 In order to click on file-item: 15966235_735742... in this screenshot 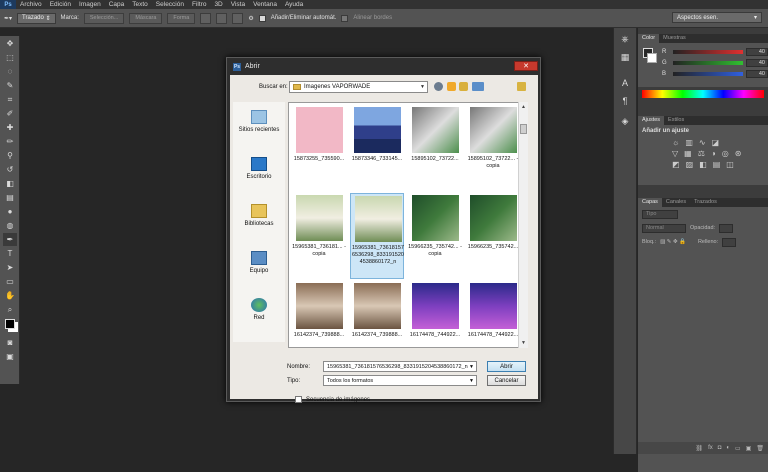, I will do `click(493, 236)`.